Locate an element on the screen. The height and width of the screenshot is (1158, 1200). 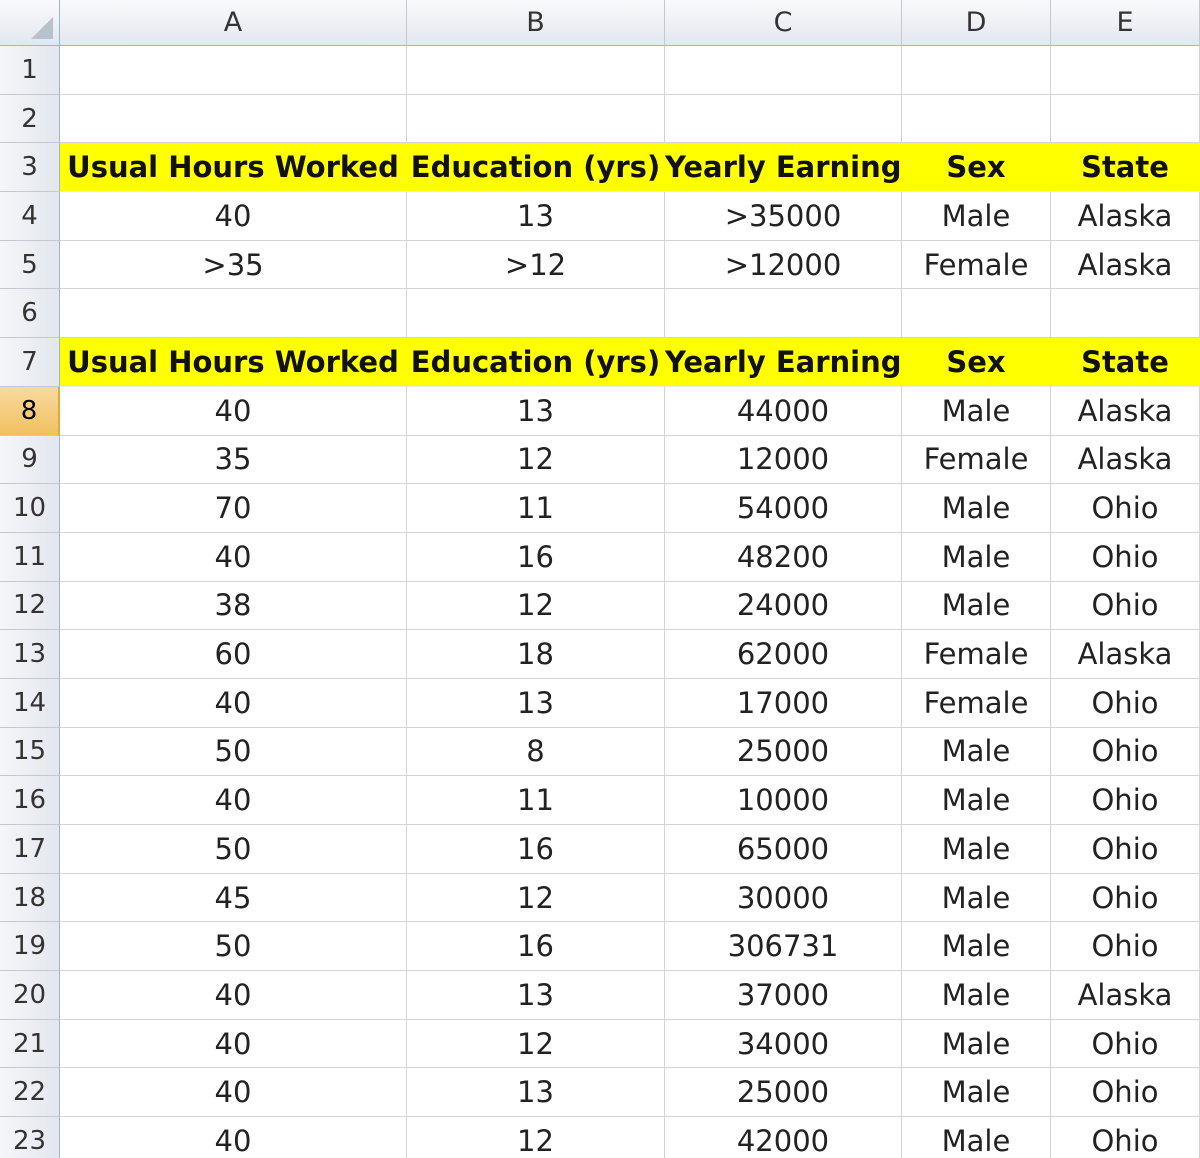
row-header-2: 2 is located at coordinates (30, 119).